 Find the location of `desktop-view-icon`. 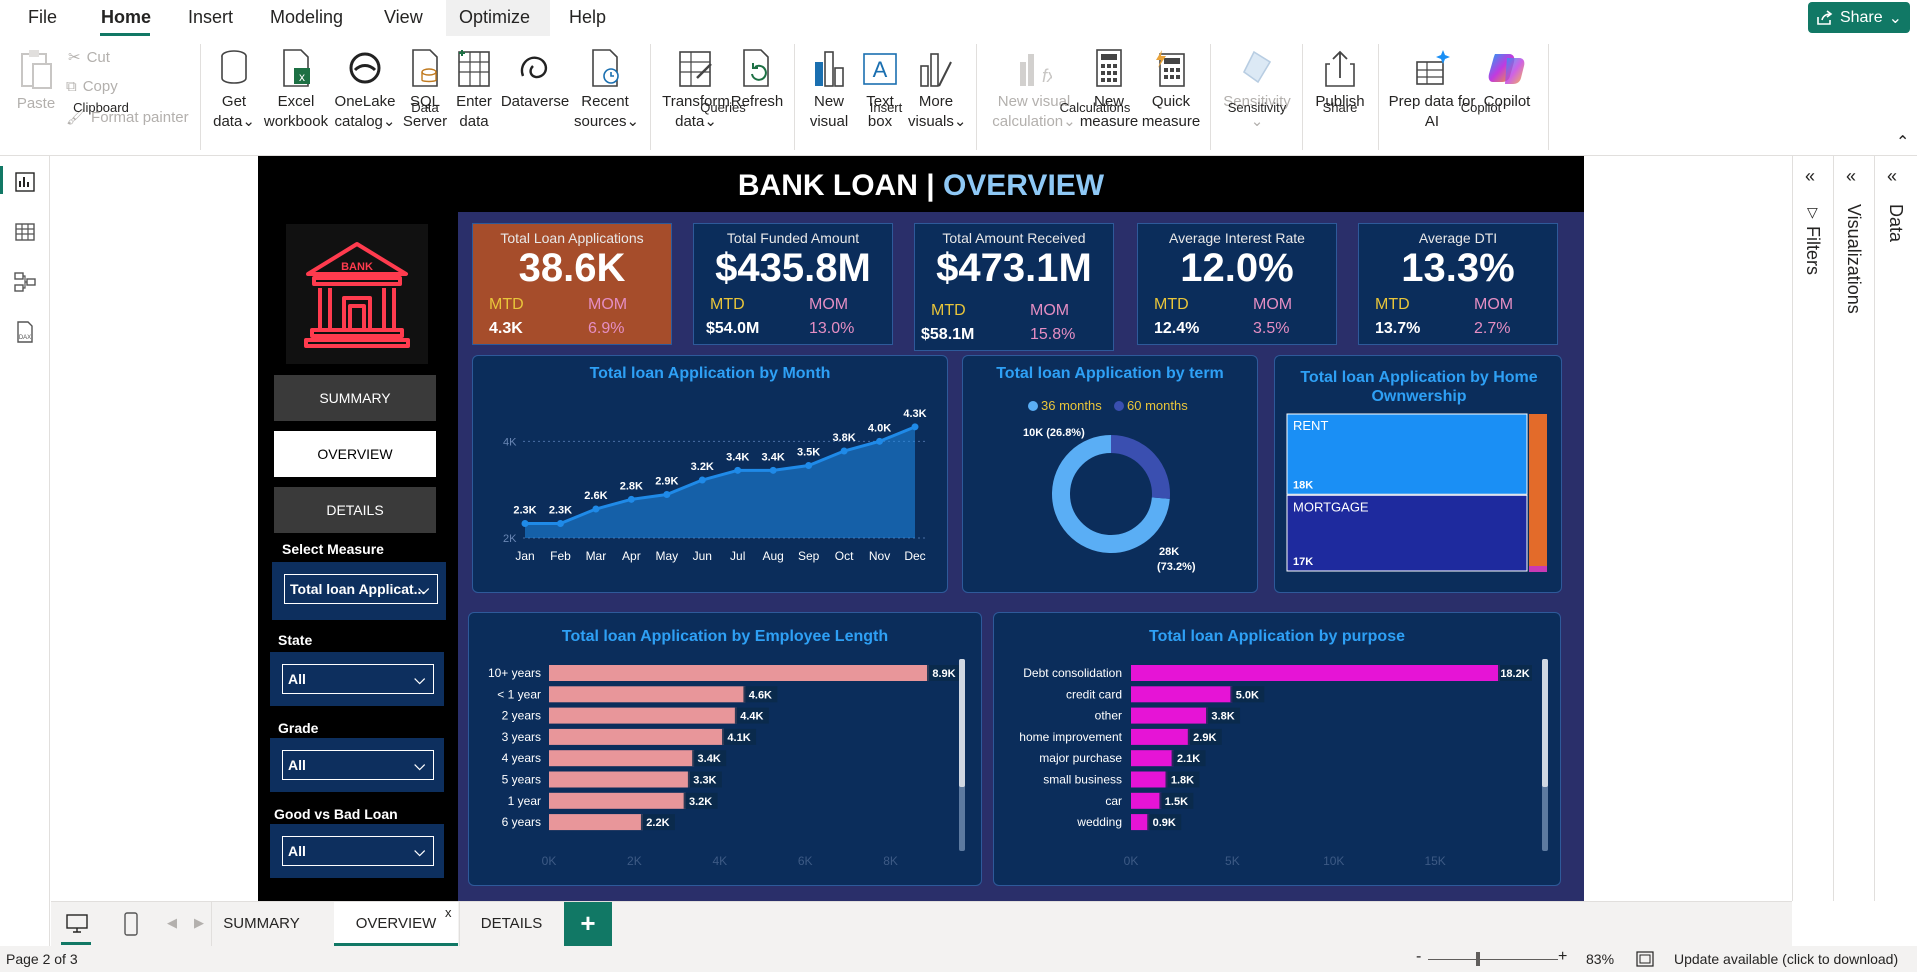

desktop-view-icon is located at coordinates (77, 924).